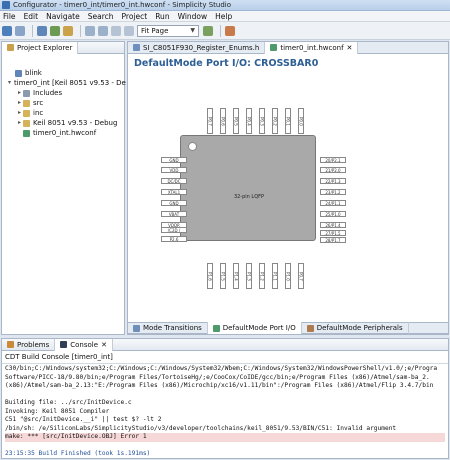 Image resolution: width=450 pixels, height=460 pixels. I want to click on tab-peripherals: DefaultMode Peripherals, so click(355, 328).